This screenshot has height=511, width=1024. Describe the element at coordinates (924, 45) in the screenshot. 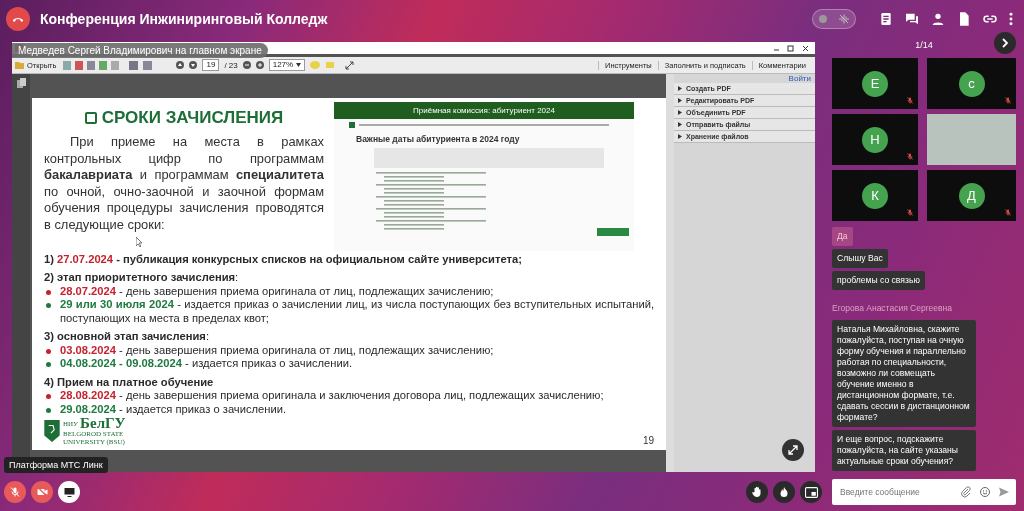

I see `participants-page: 1/14` at that location.